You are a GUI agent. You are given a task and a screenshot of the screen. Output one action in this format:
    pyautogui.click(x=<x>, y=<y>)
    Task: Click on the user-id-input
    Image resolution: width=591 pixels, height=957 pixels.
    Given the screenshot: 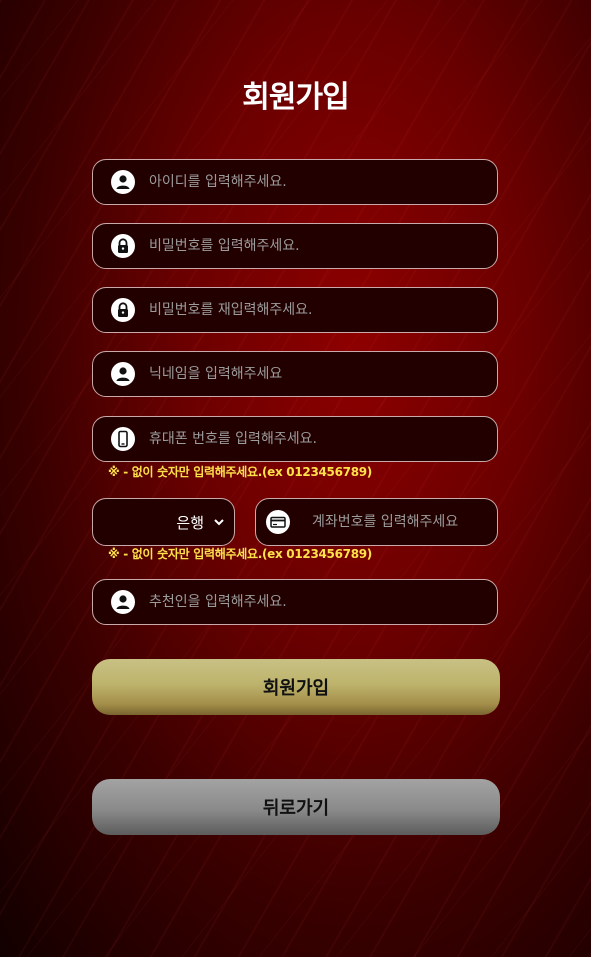 What is the action you would take?
    pyautogui.click(x=309, y=182)
    